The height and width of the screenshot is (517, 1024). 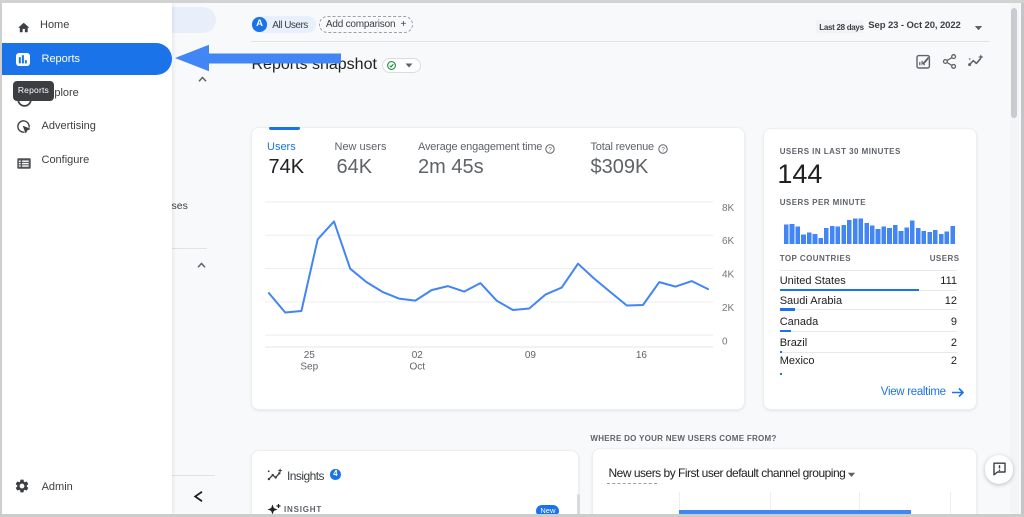 What do you see at coordinates (531, 355) in the screenshot?
I see `svg-text: 09` at bounding box center [531, 355].